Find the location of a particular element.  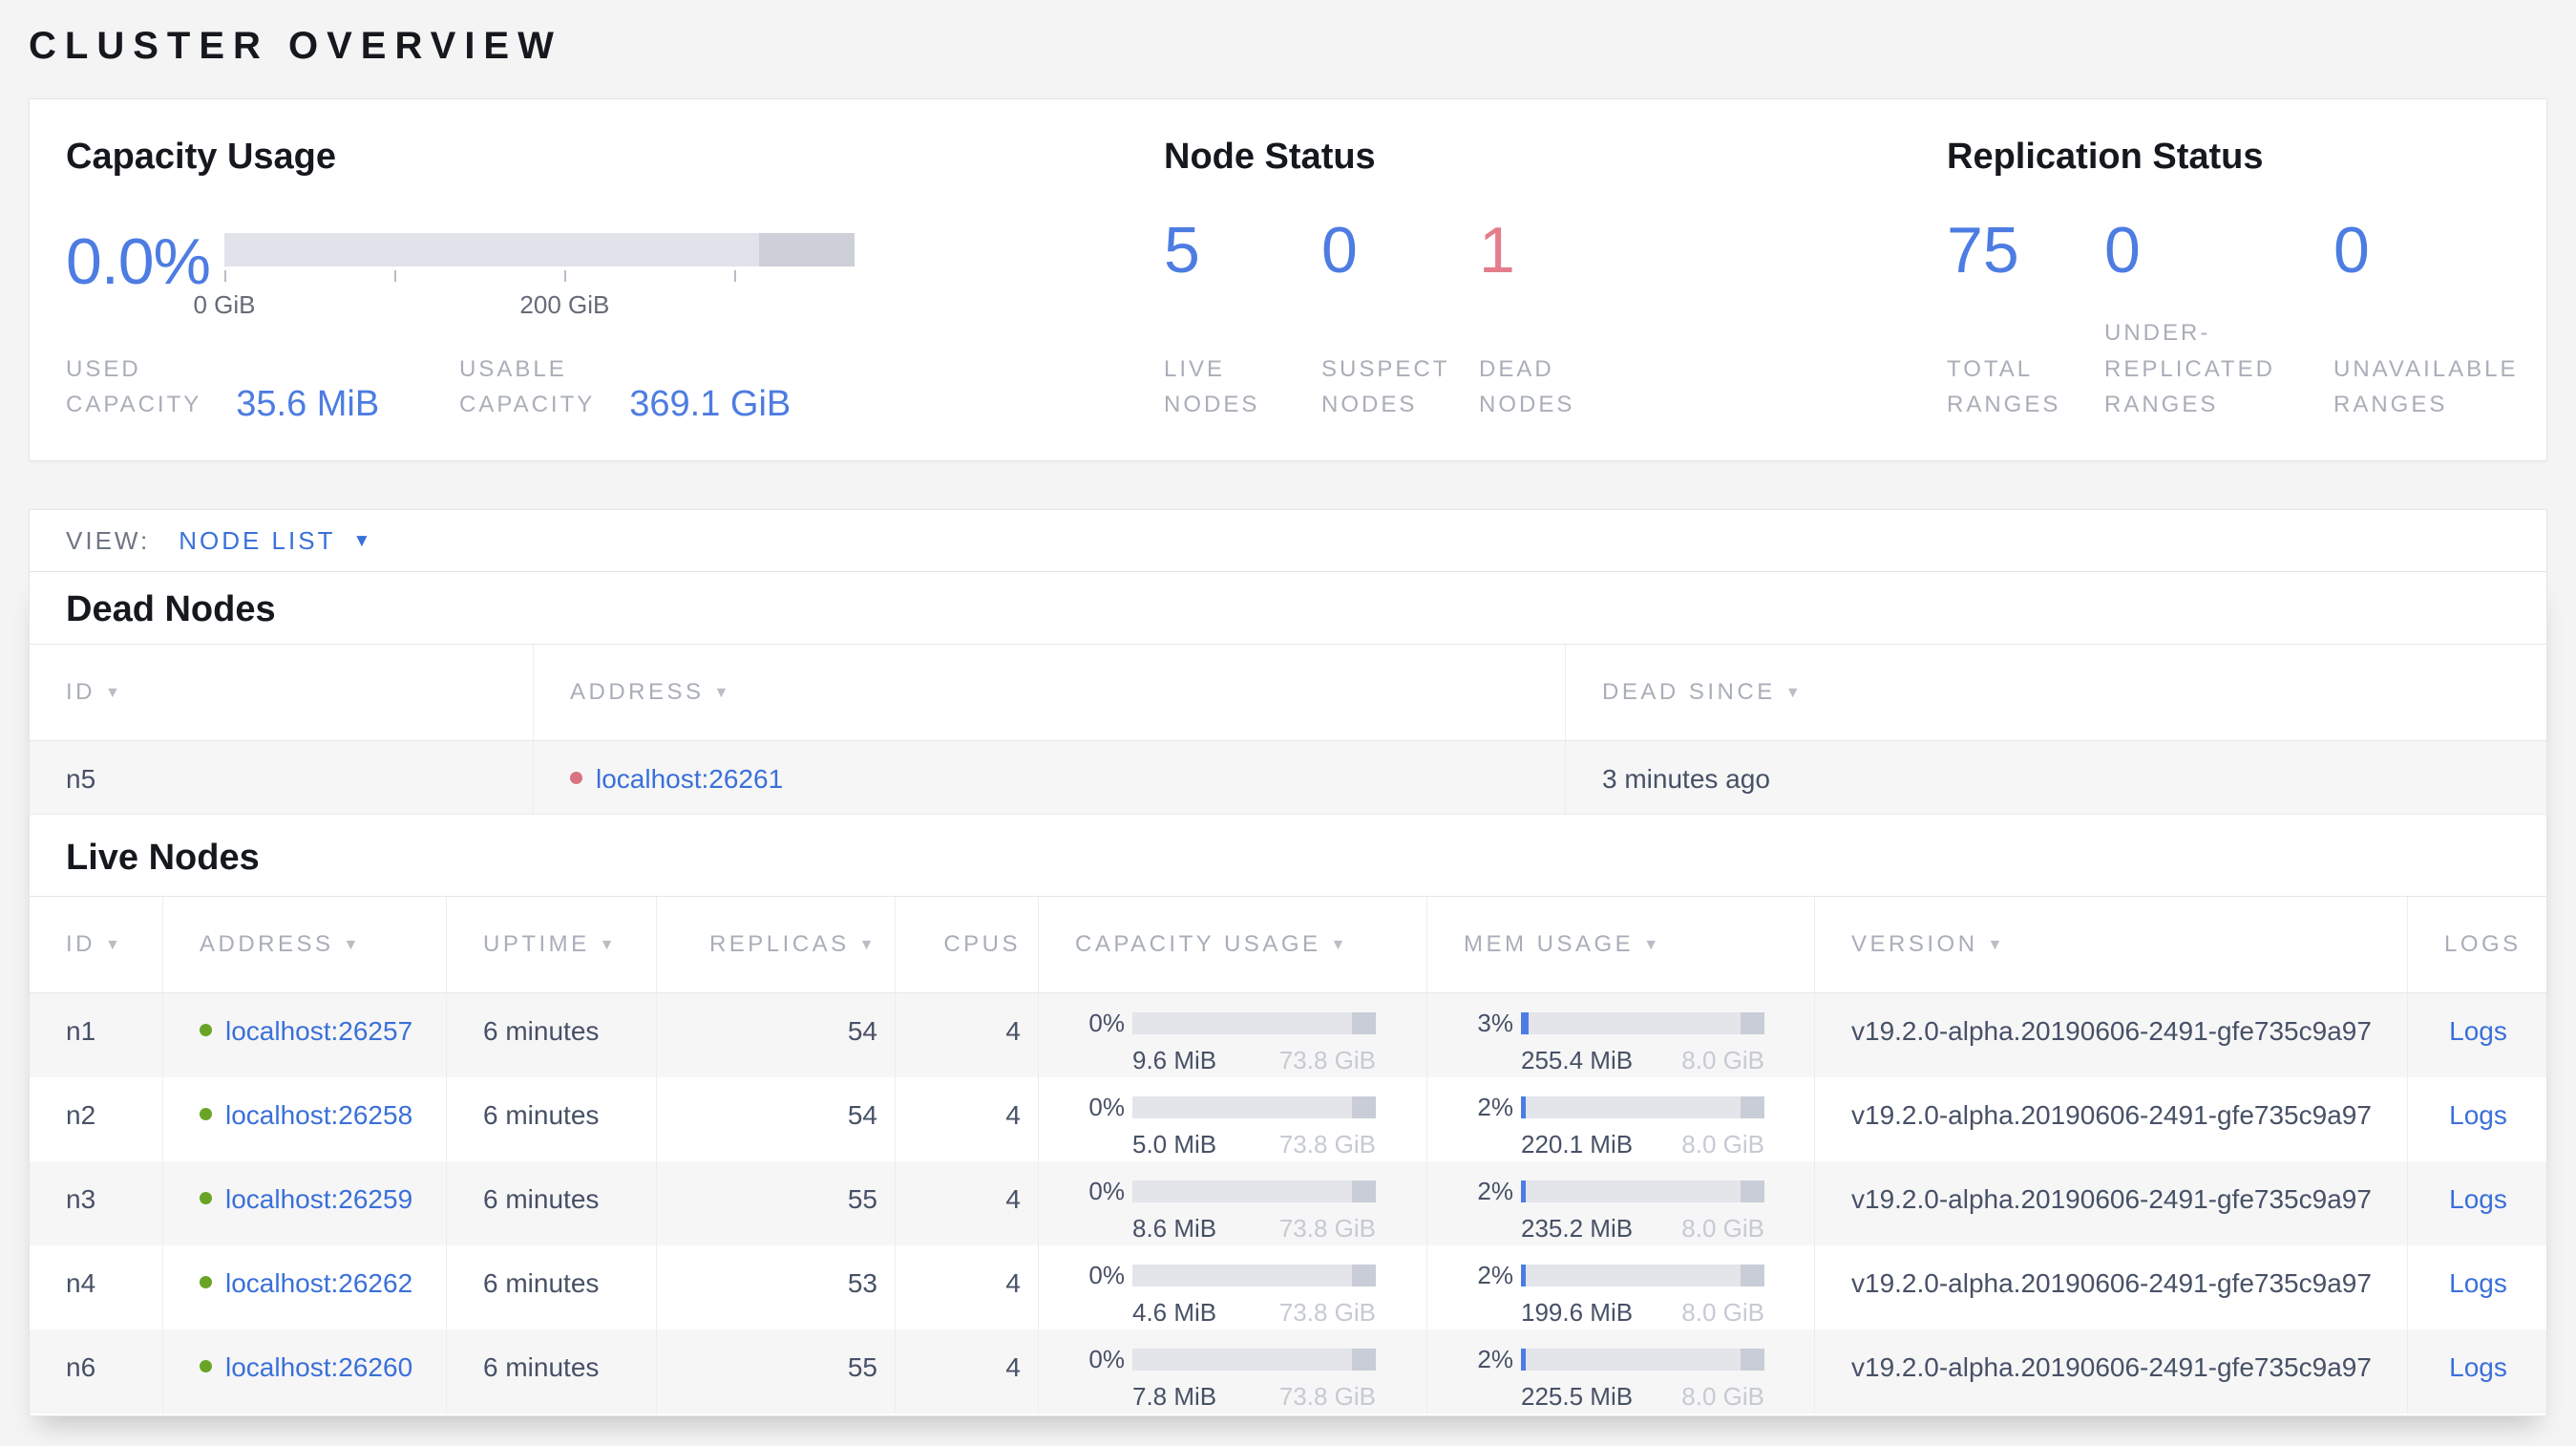

mem-meter-bar is located at coordinates (1642, 1276).